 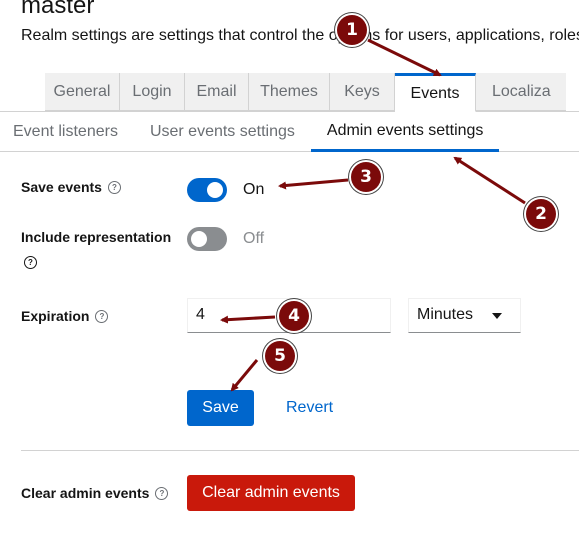 I want to click on expiration-unit-select: Minutes, so click(x=464, y=315).